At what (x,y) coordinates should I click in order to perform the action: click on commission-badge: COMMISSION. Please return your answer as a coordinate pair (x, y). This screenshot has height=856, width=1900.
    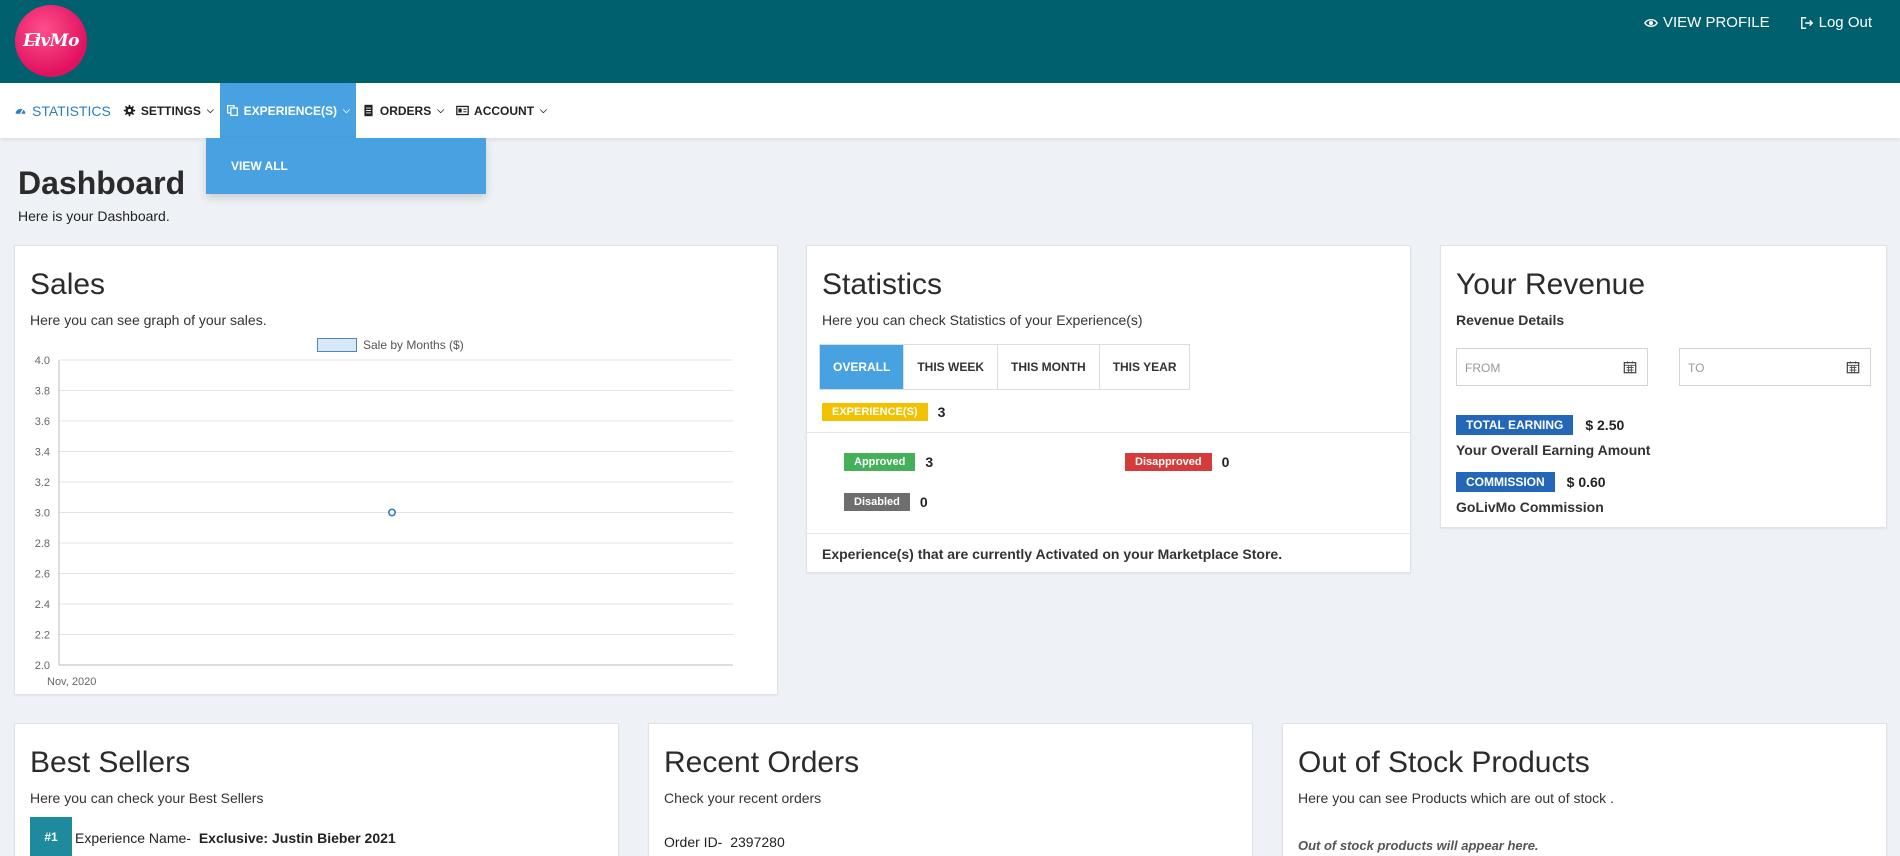
    Looking at the image, I should click on (1505, 482).